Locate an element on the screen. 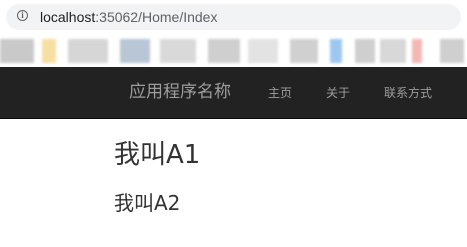 Image resolution: width=467 pixels, height=247 pixels. heading-a2: 我叫A2 is located at coordinates (147, 203).